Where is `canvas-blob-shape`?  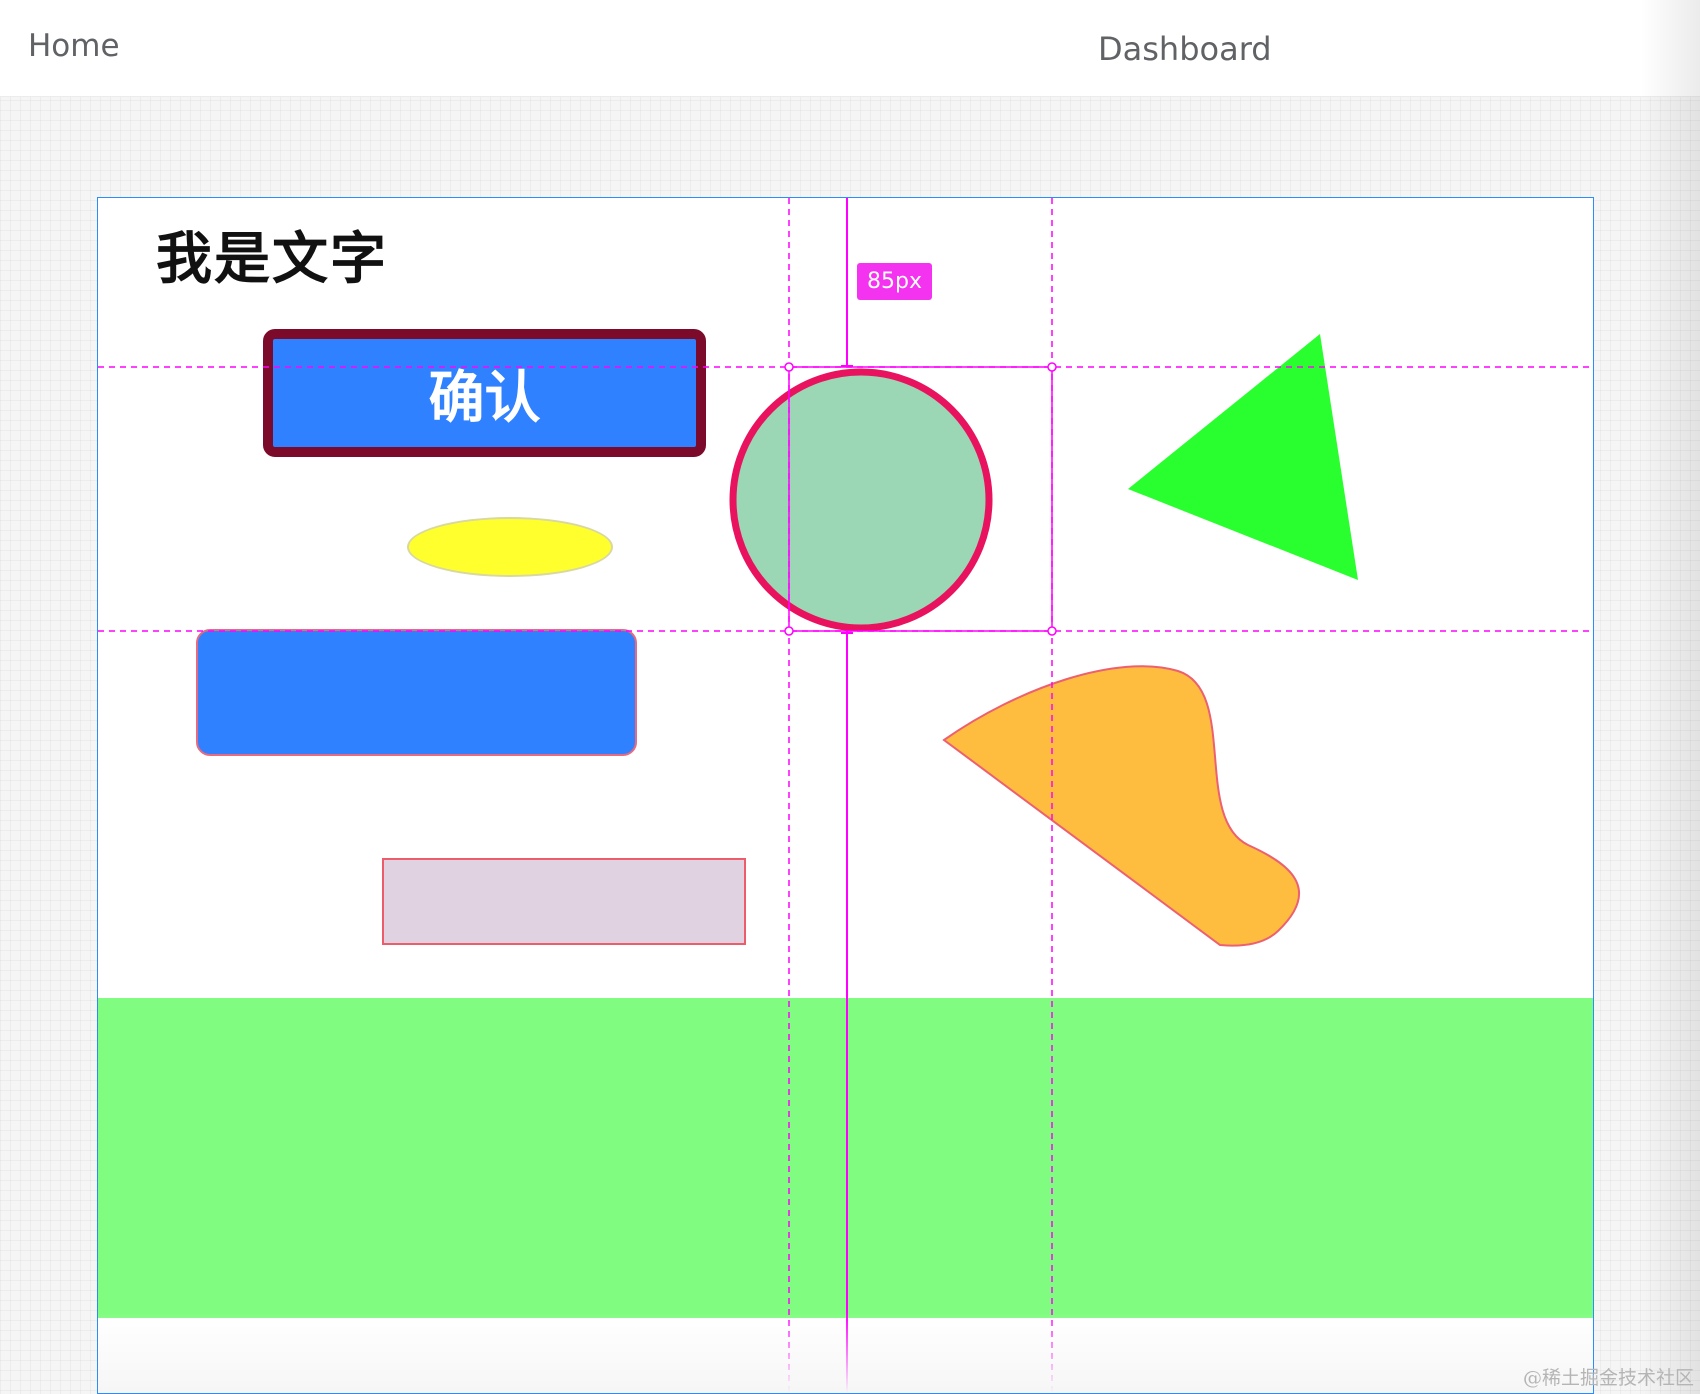 canvas-blob-shape is located at coordinates (1121, 806).